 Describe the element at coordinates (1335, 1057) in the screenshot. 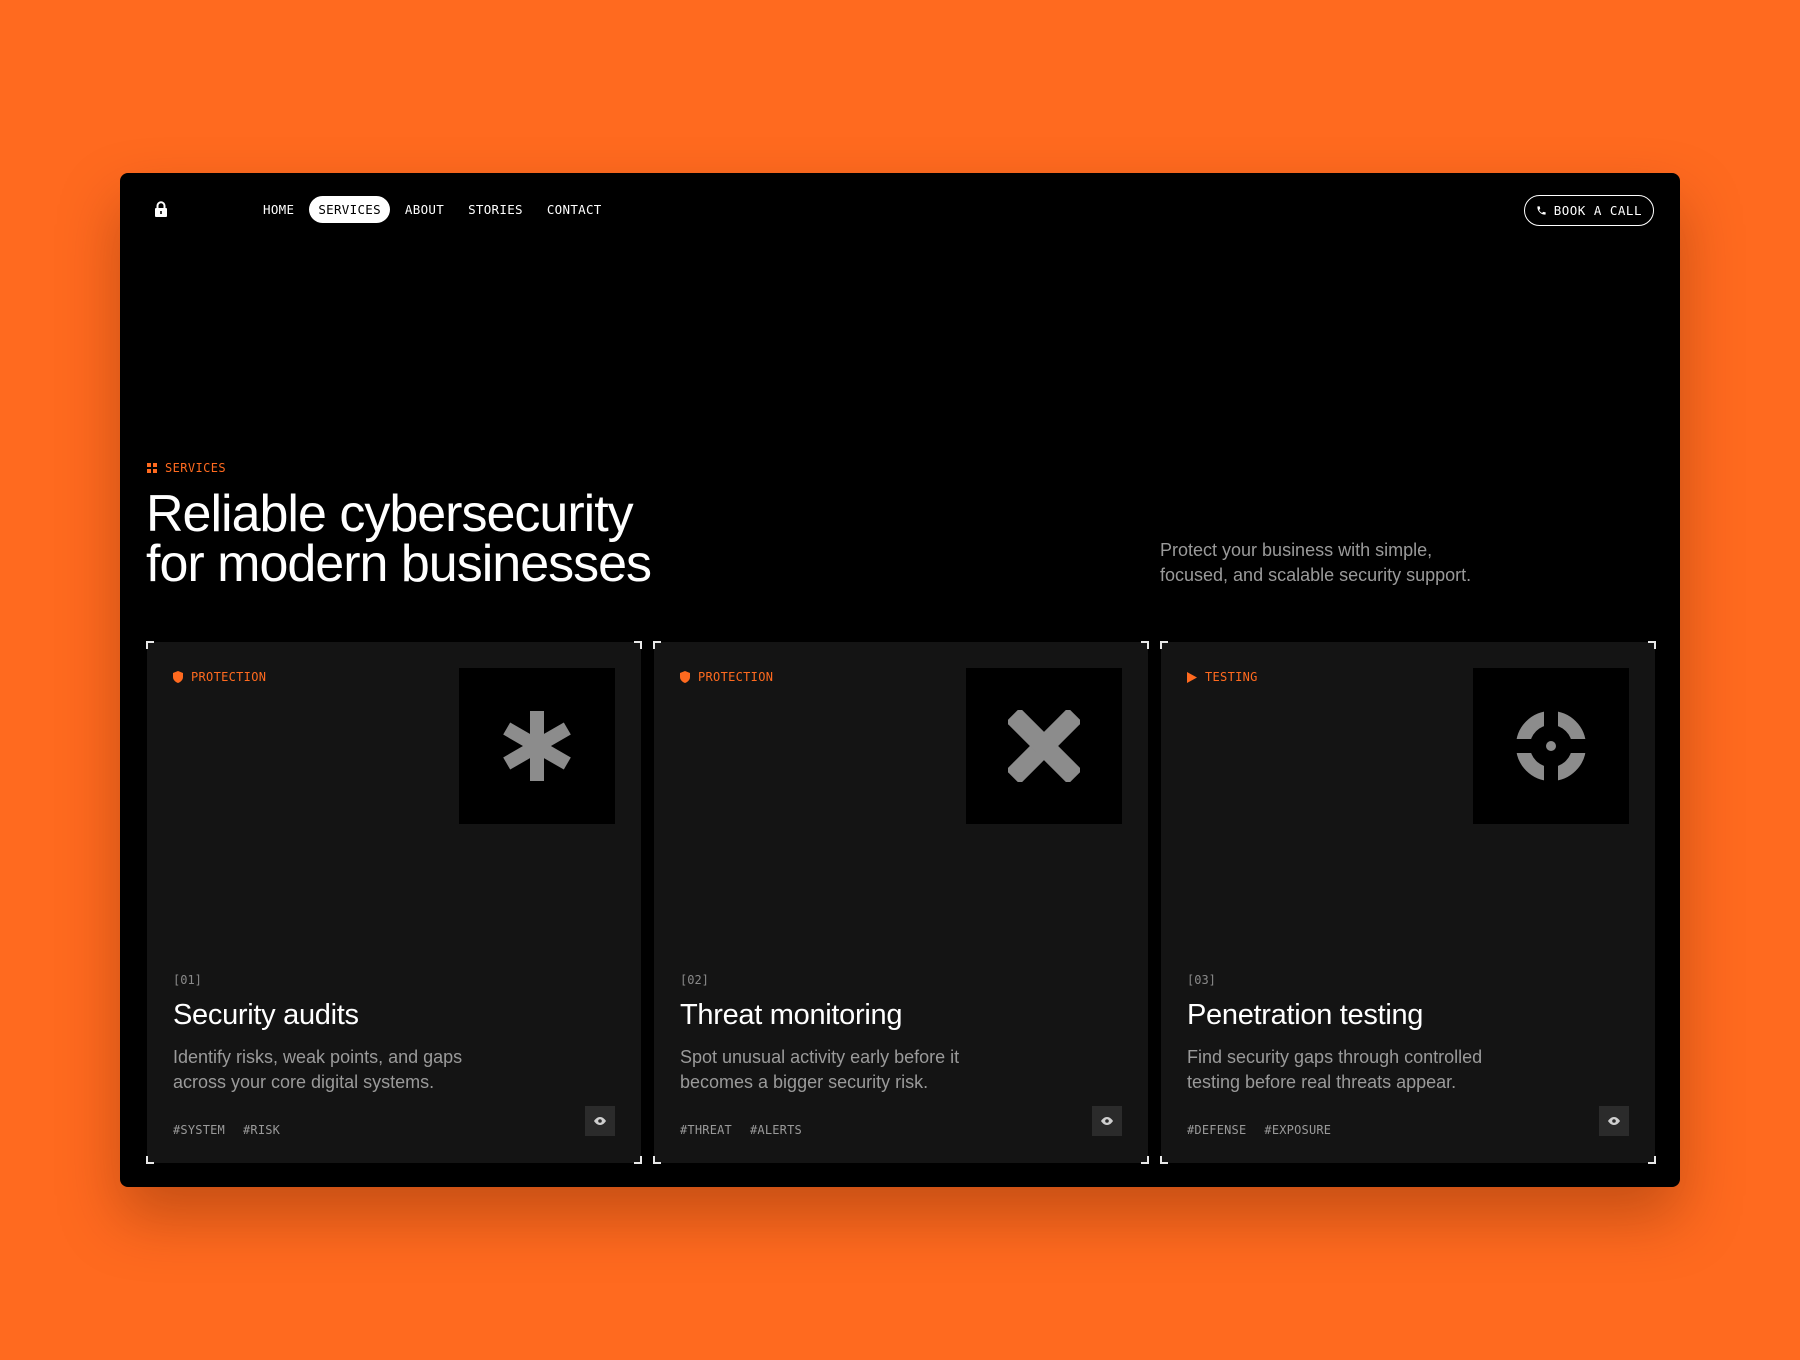

I see `card-description-line: Find security gaps through controlled` at that location.